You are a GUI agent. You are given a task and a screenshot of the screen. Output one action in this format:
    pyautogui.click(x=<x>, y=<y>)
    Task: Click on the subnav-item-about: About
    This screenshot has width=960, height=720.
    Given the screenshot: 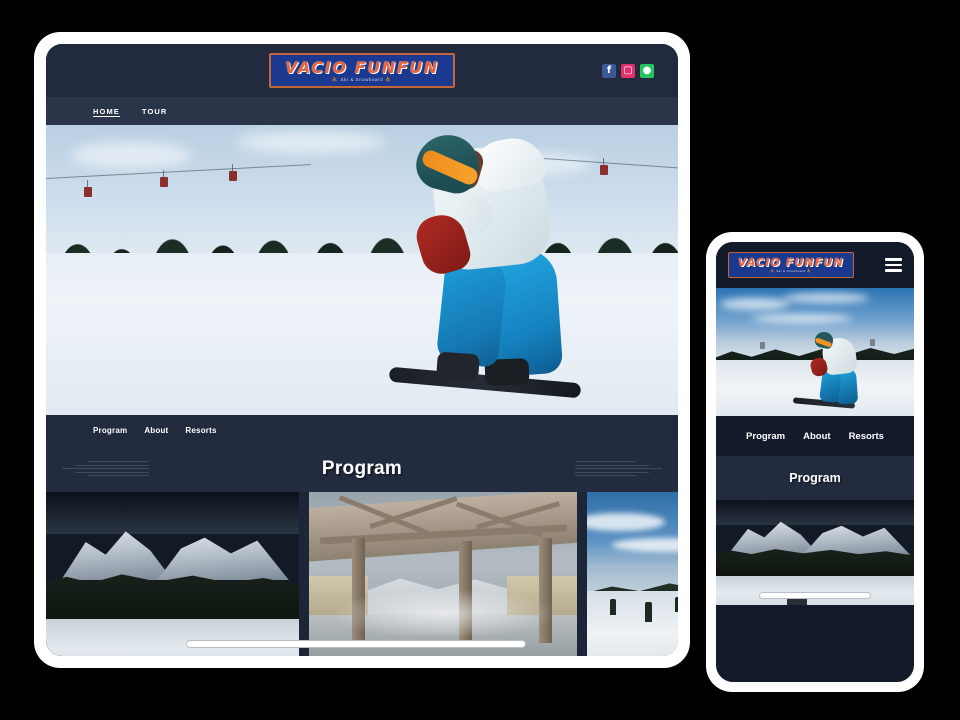 What is the action you would take?
    pyautogui.click(x=156, y=430)
    